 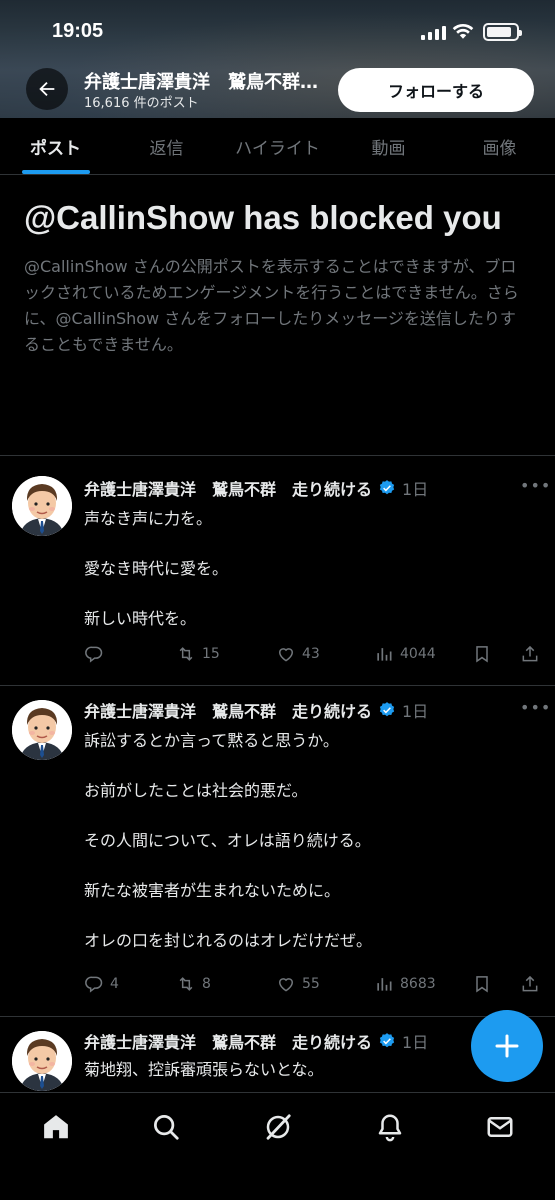 I want to click on battery-level, so click(x=499, y=32).